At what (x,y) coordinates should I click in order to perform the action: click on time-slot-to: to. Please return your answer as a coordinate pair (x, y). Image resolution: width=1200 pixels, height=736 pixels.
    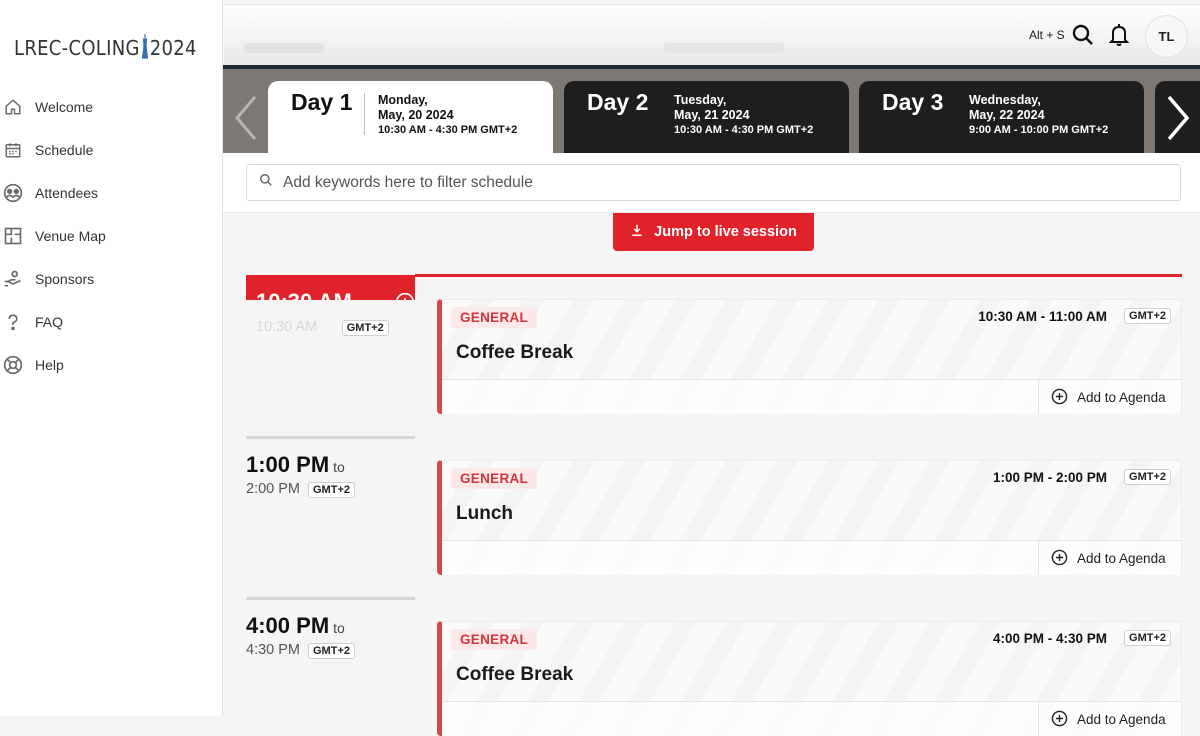
    Looking at the image, I should click on (339, 628).